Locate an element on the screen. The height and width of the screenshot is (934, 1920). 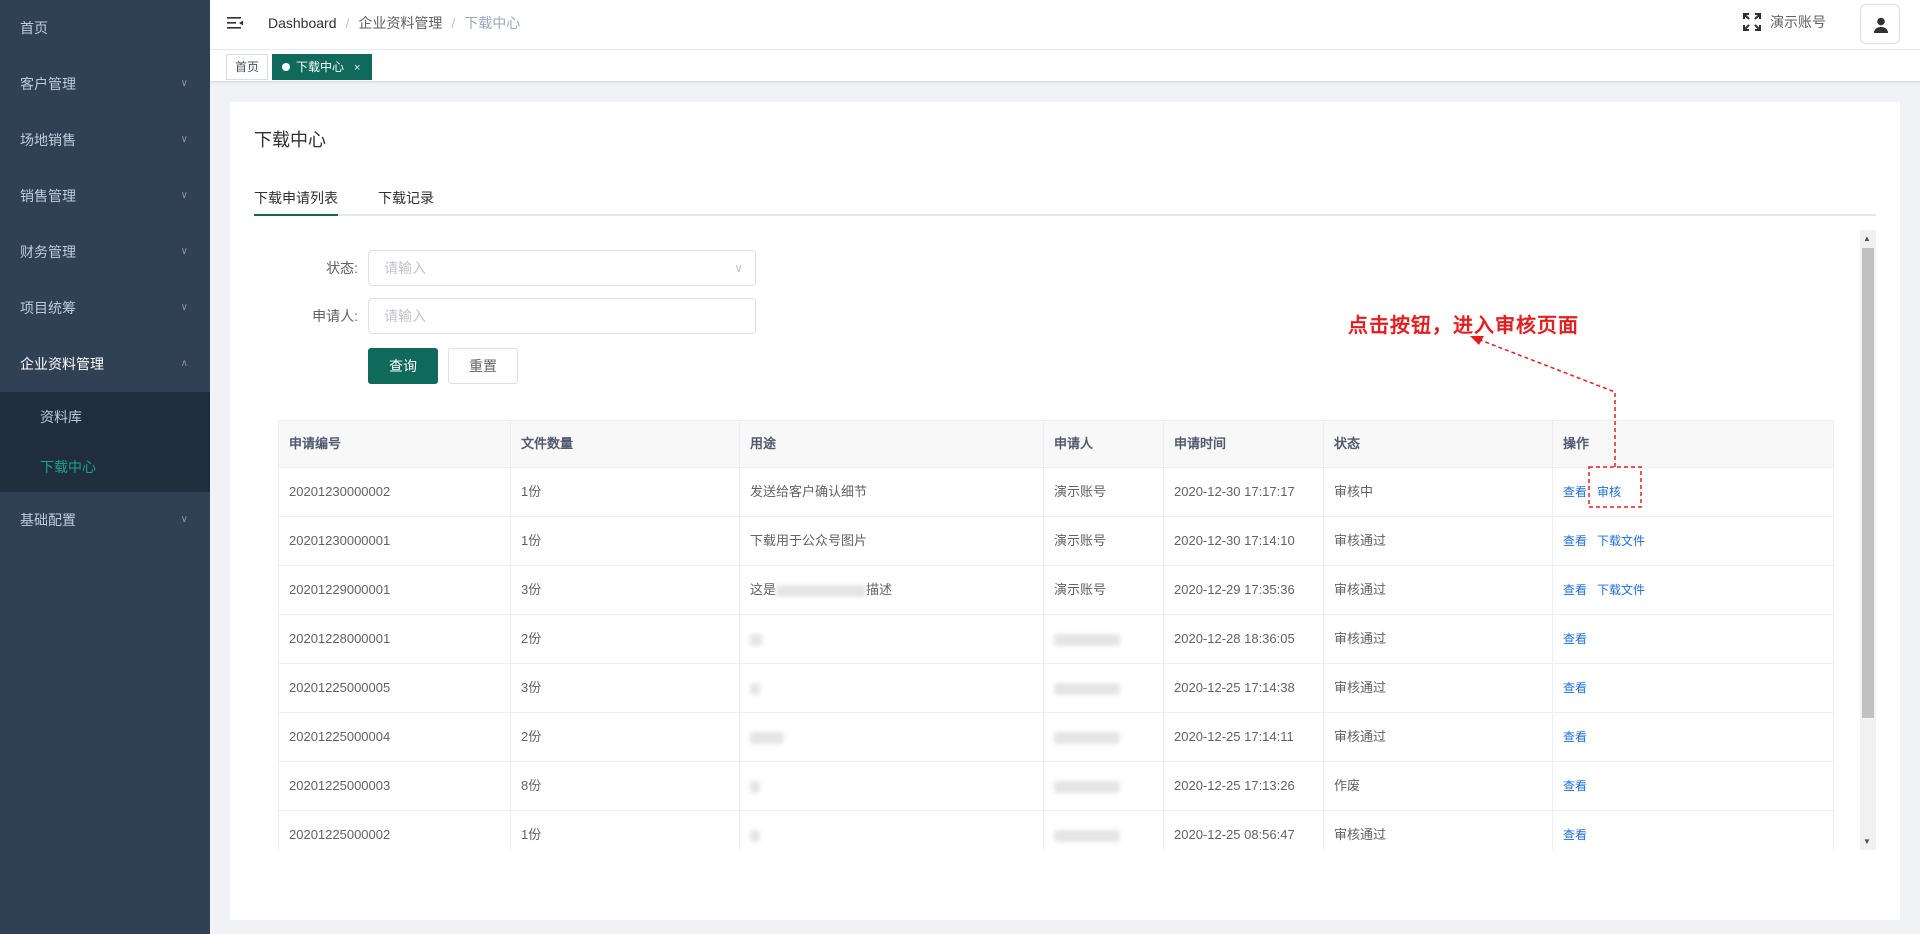
breadcrumb-enterprise-docs: 企业资料管理 is located at coordinates (400, 23).